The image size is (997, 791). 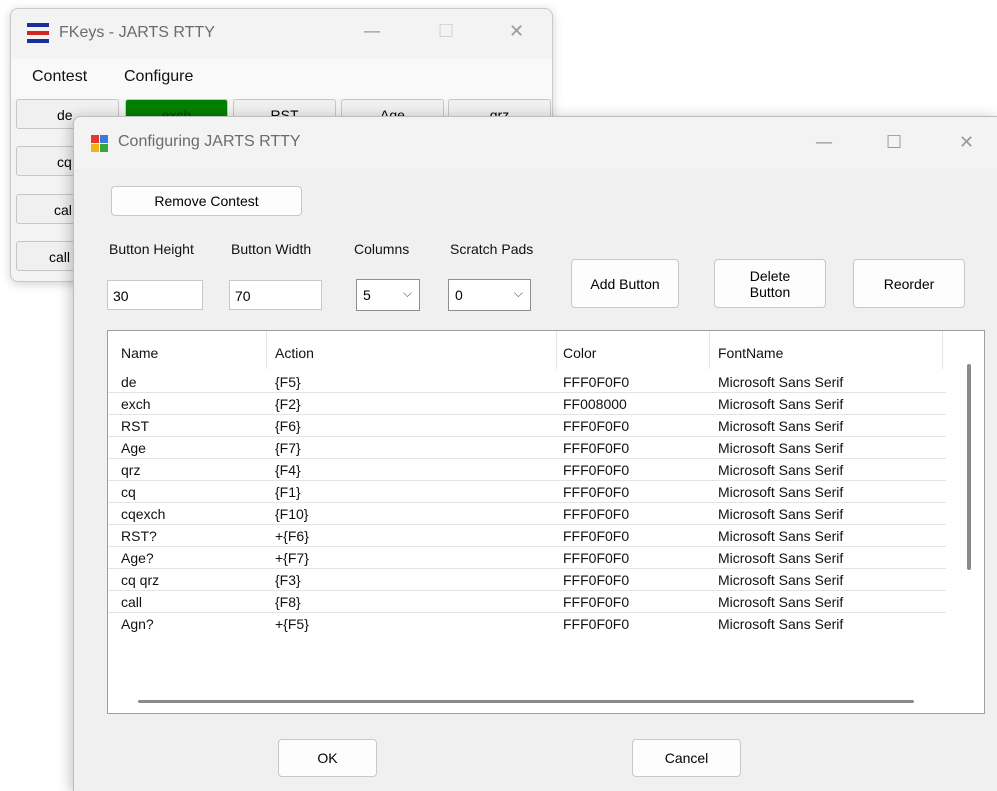 What do you see at coordinates (135, 426) in the screenshot?
I see `cell-name: RST` at bounding box center [135, 426].